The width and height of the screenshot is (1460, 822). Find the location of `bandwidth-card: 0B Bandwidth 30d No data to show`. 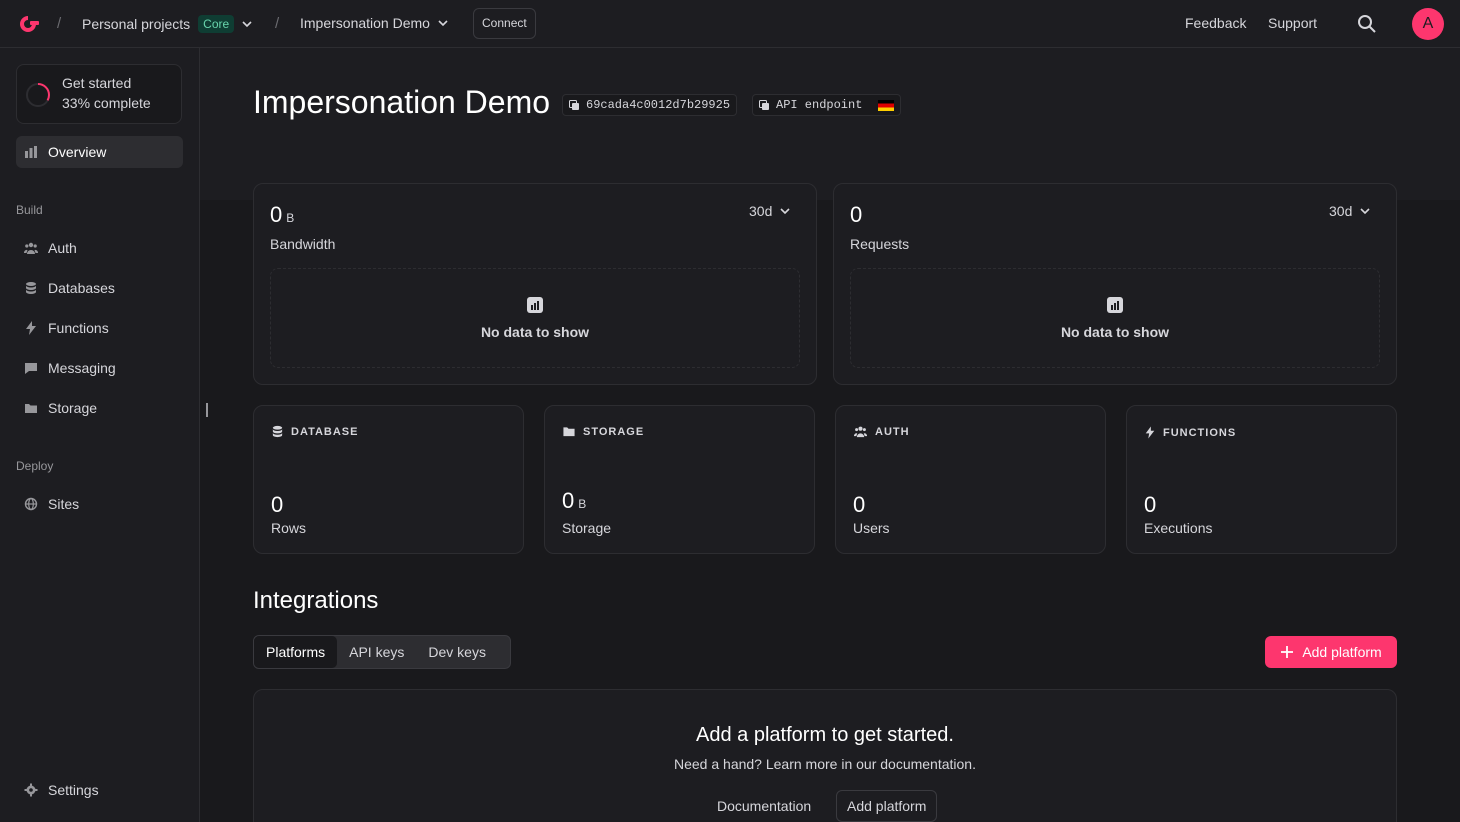

bandwidth-card: 0B Bandwidth 30d No data to show is located at coordinates (535, 284).